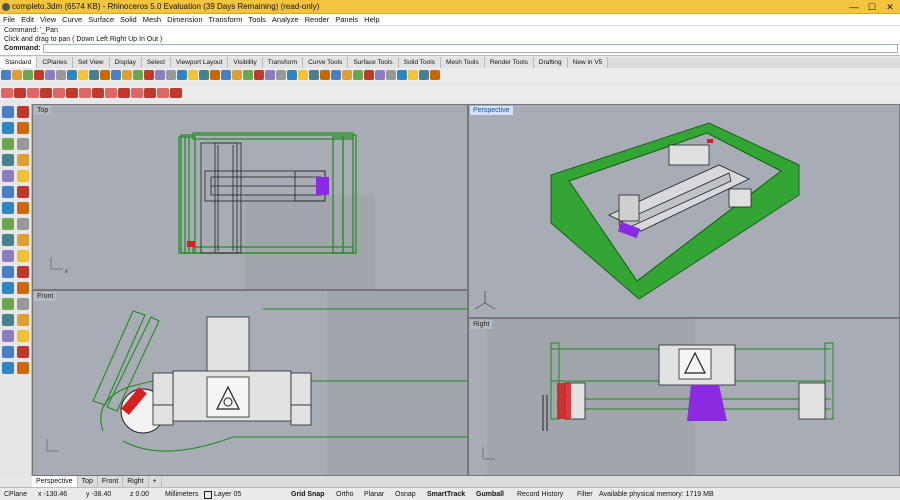 The width and height of the screenshot is (900, 500). Describe the element at coordinates (890, 7) in the screenshot. I see `close-button: ✕` at that location.